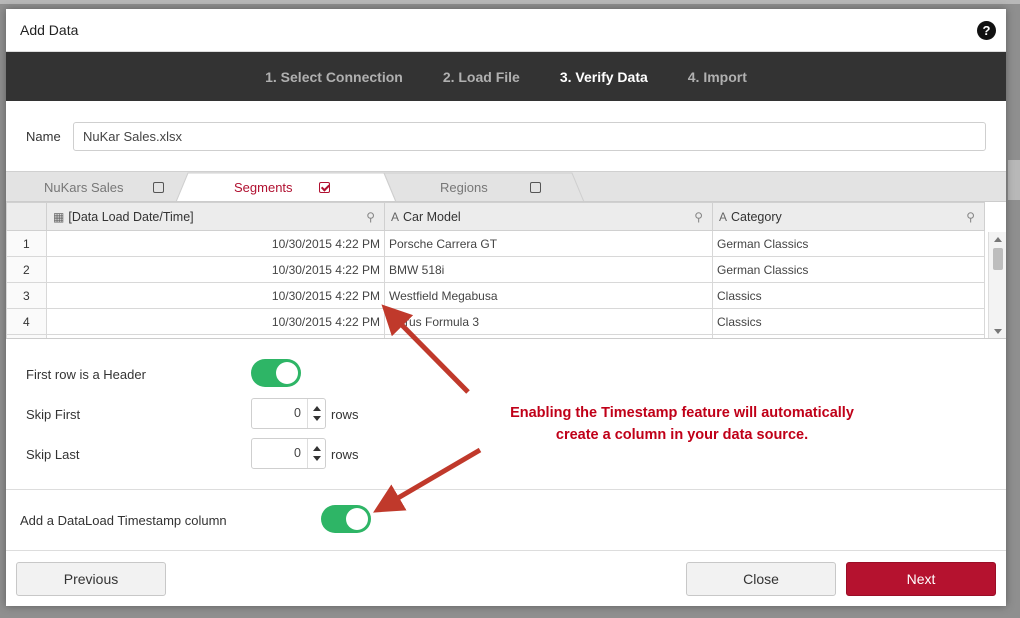 The image size is (1020, 618). What do you see at coordinates (53, 454) in the screenshot?
I see `skip-last-label: Skip Last` at bounding box center [53, 454].